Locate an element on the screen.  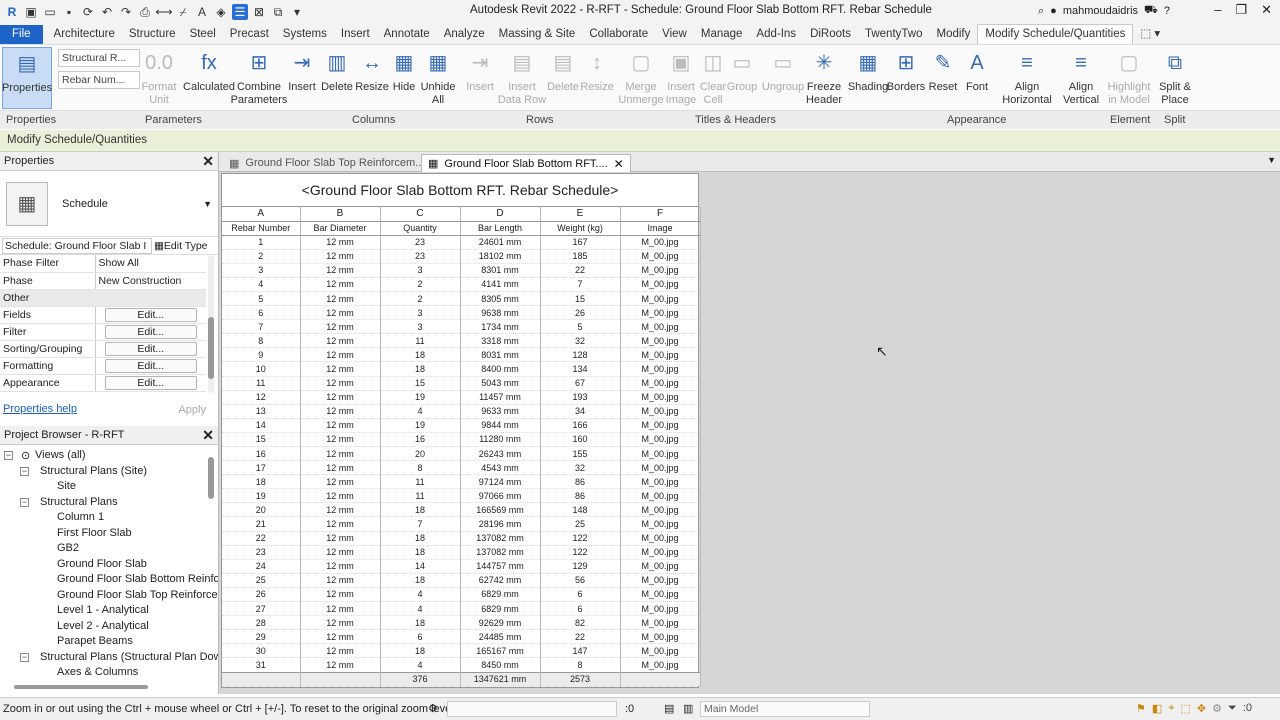
schedule-cell: 14 is located at coordinates (261, 425).